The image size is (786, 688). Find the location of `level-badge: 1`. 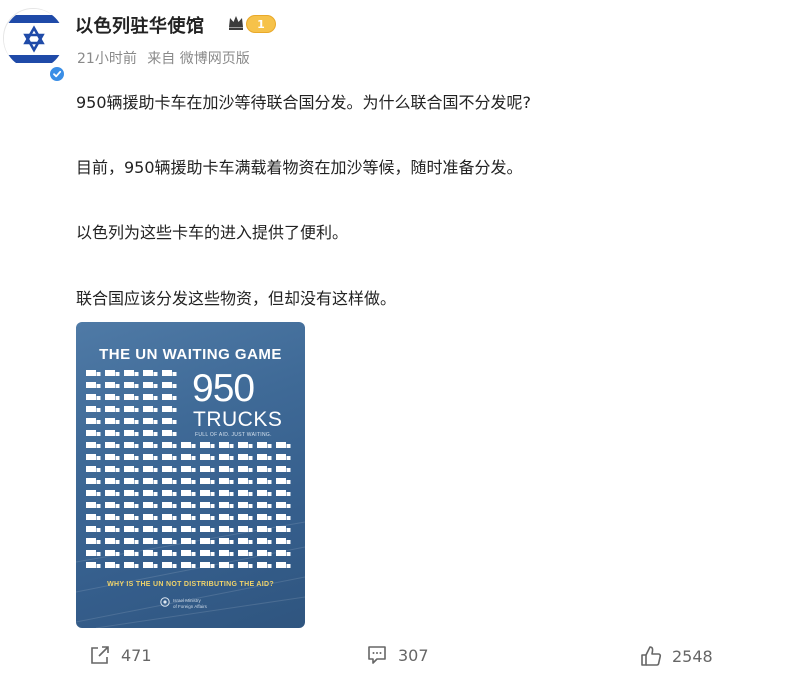

level-badge: 1 is located at coordinates (261, 24).